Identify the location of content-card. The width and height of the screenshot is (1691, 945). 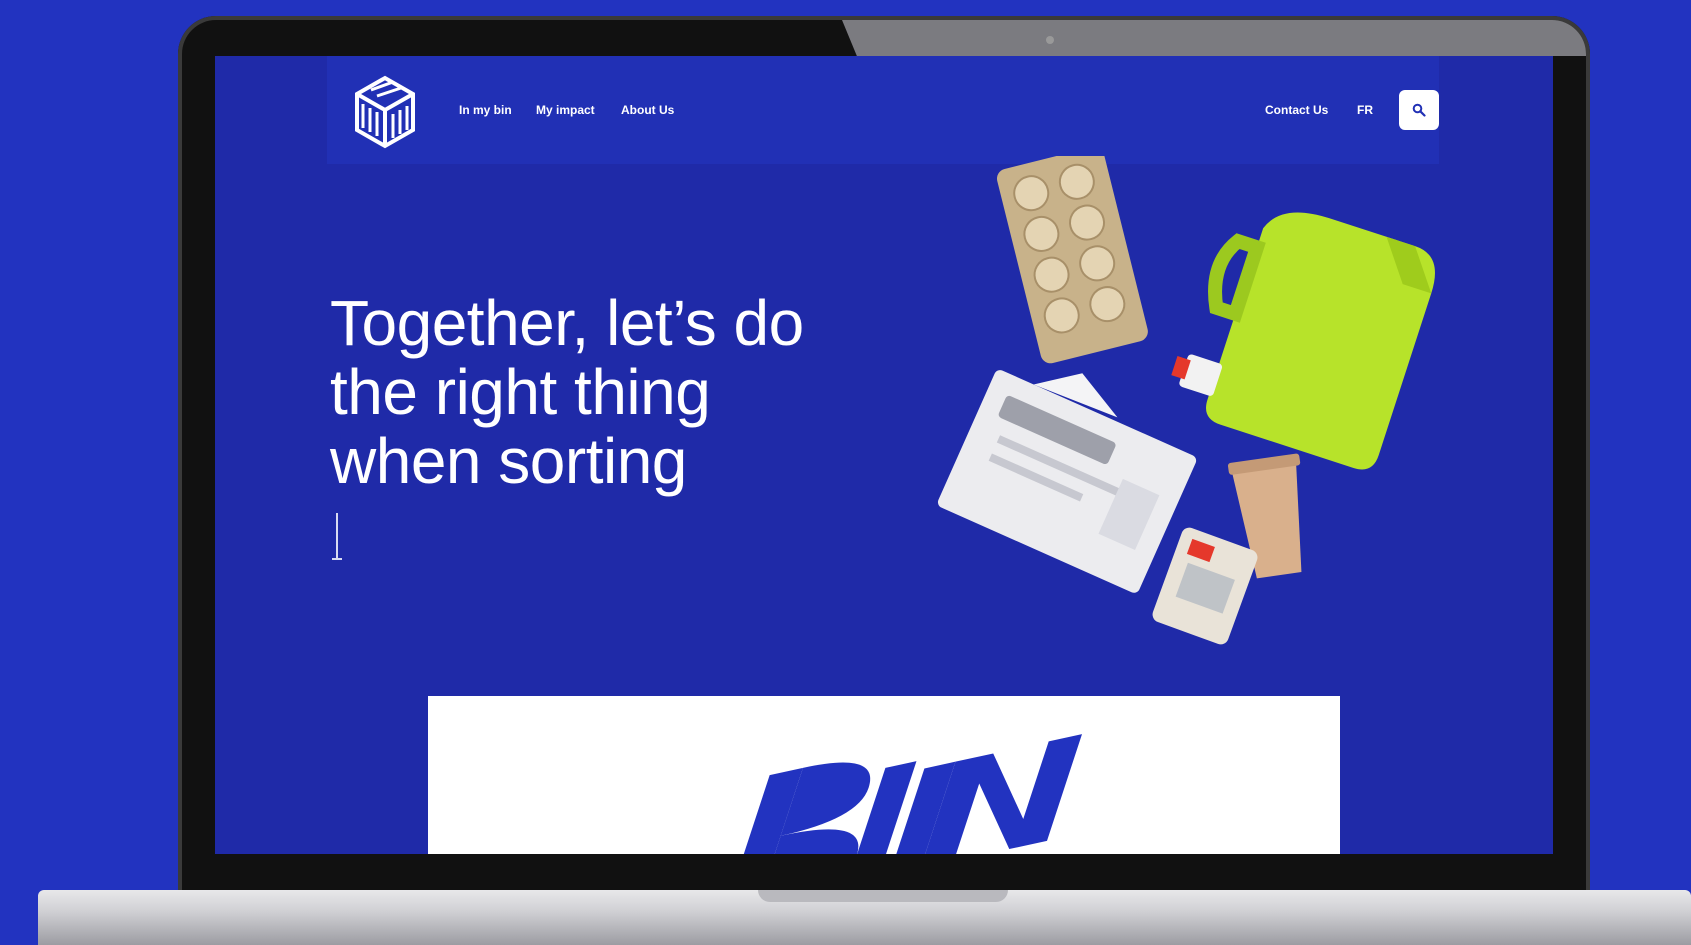
(884, 775).